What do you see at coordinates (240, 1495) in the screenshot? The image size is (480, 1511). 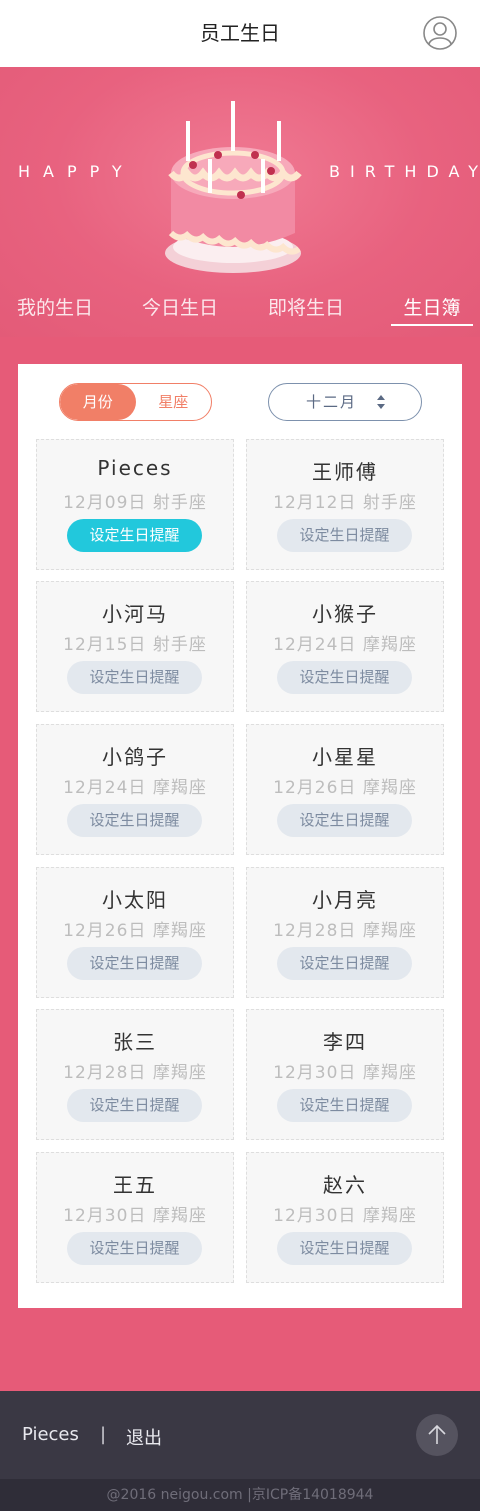 I see `copyright-notice: @2016 neigou.com |京ICP备14018944` at bounding box center [240, 1495].